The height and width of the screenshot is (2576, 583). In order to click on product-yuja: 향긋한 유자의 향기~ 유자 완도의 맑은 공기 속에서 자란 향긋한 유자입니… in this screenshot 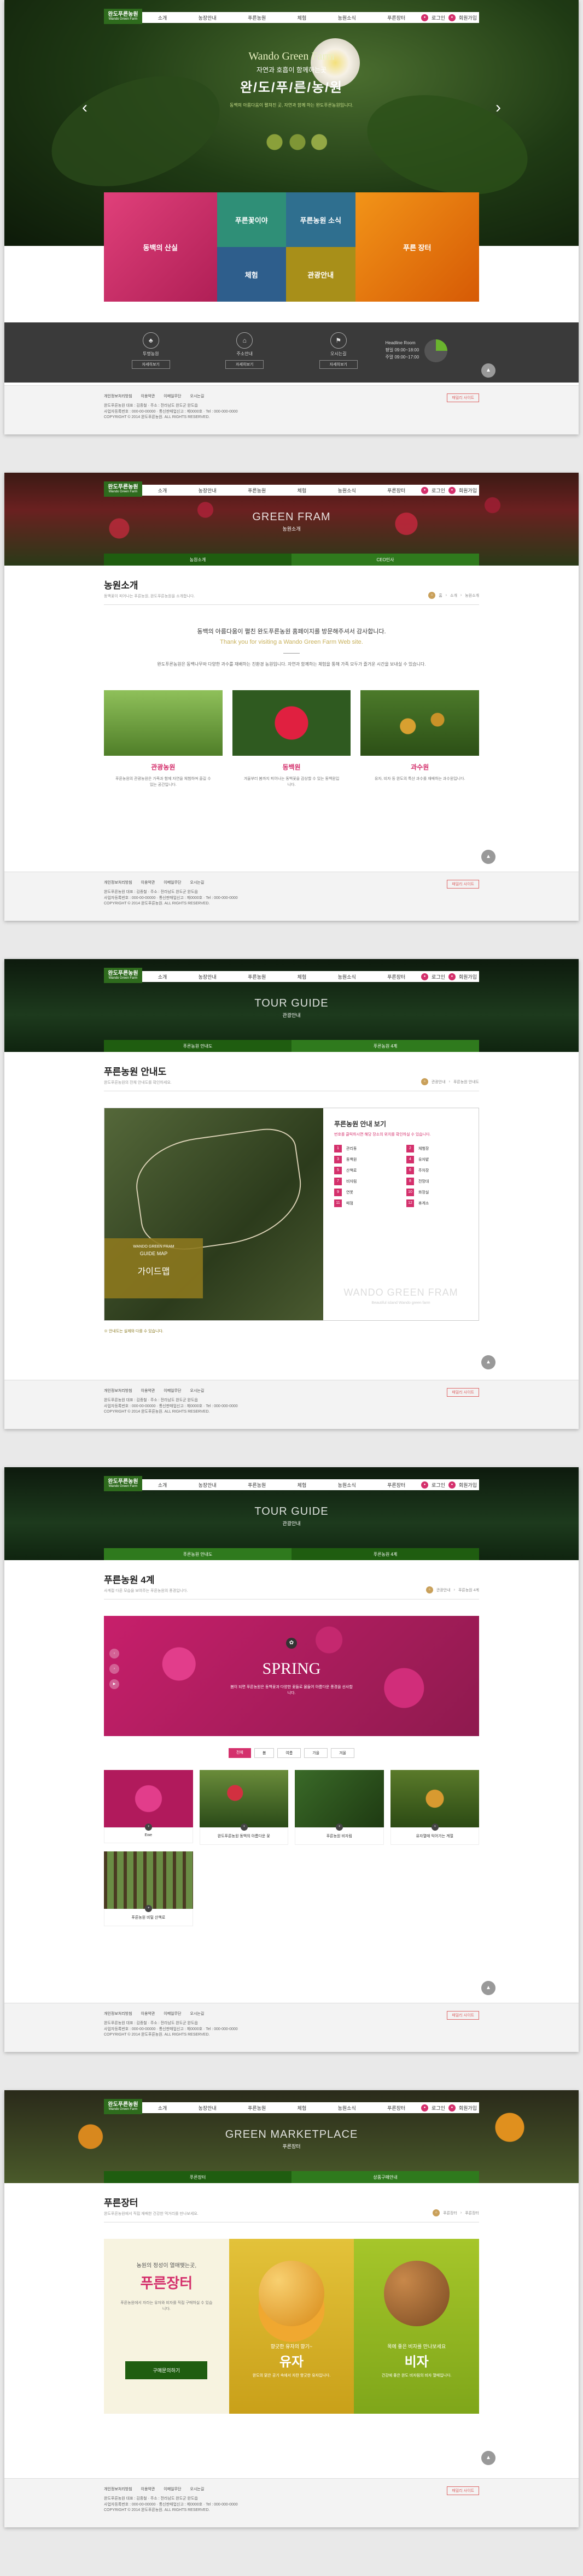, I will do `click(291, 2326)`.